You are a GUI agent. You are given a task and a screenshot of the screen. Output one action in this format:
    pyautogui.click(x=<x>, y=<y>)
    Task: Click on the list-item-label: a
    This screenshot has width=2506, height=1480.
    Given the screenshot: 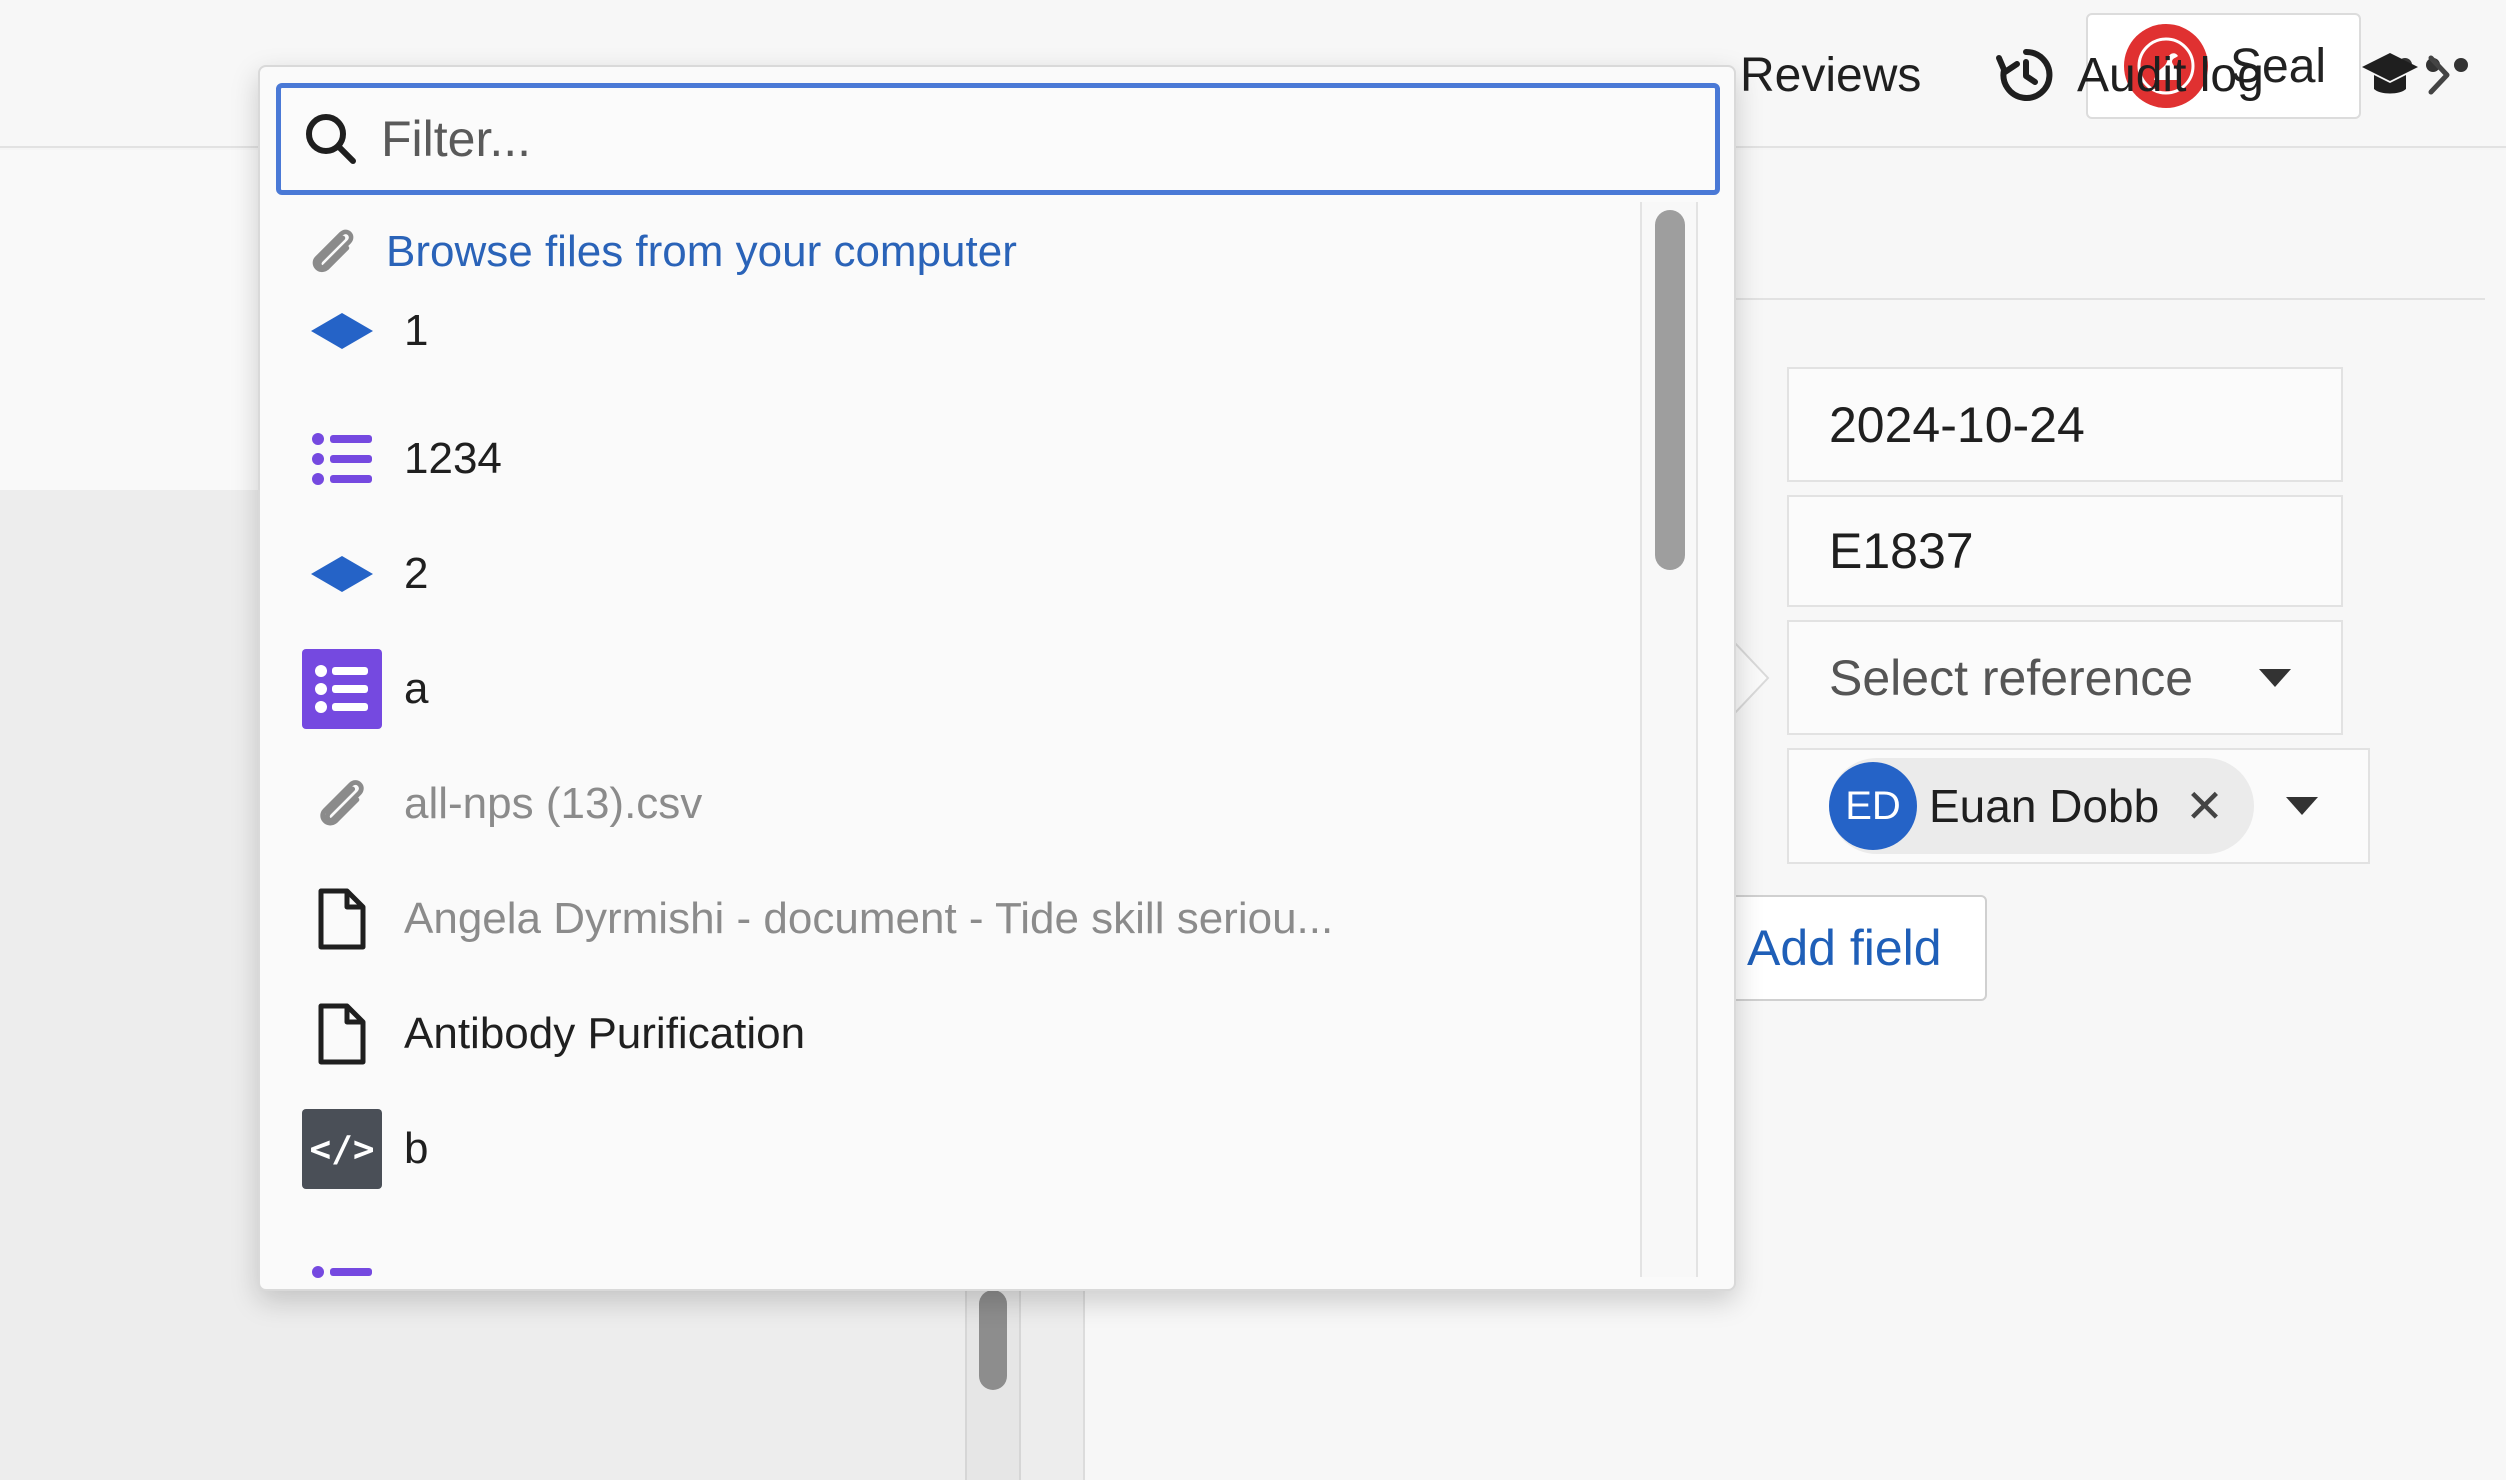 What is the action you would take?
    pyautogui.click(x=416, y=688)
    